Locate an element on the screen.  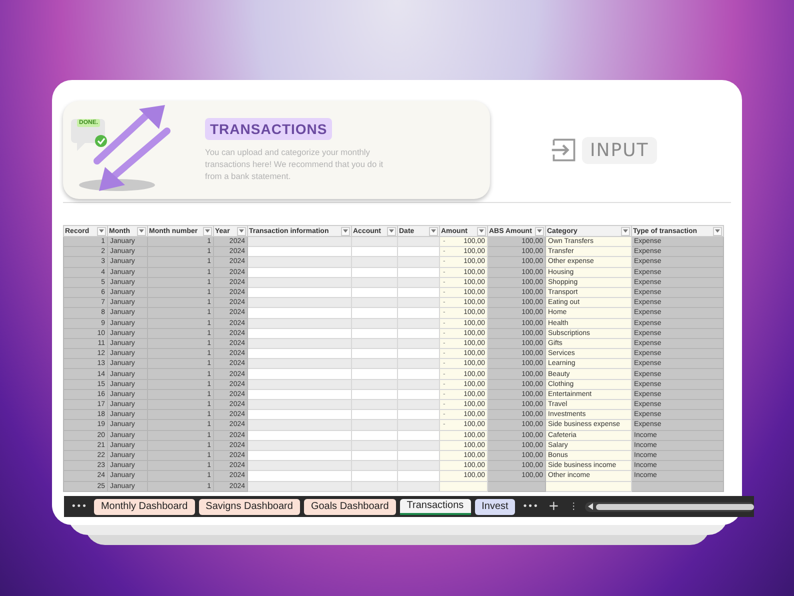
sheet-tab: Invest is located at coordinates (495, 506).